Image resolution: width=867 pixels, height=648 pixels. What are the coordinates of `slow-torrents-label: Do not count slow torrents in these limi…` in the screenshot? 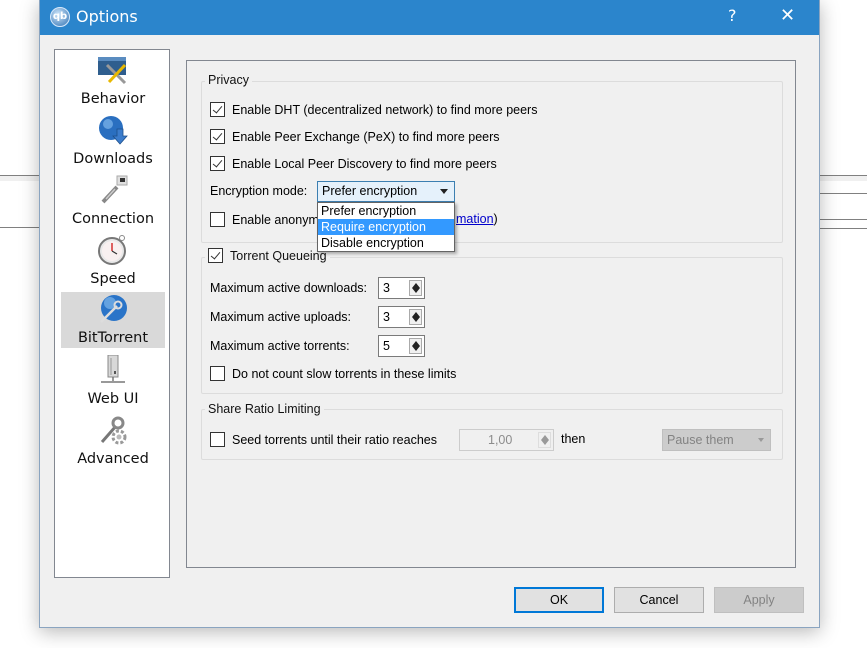 It's located at (344, 374).